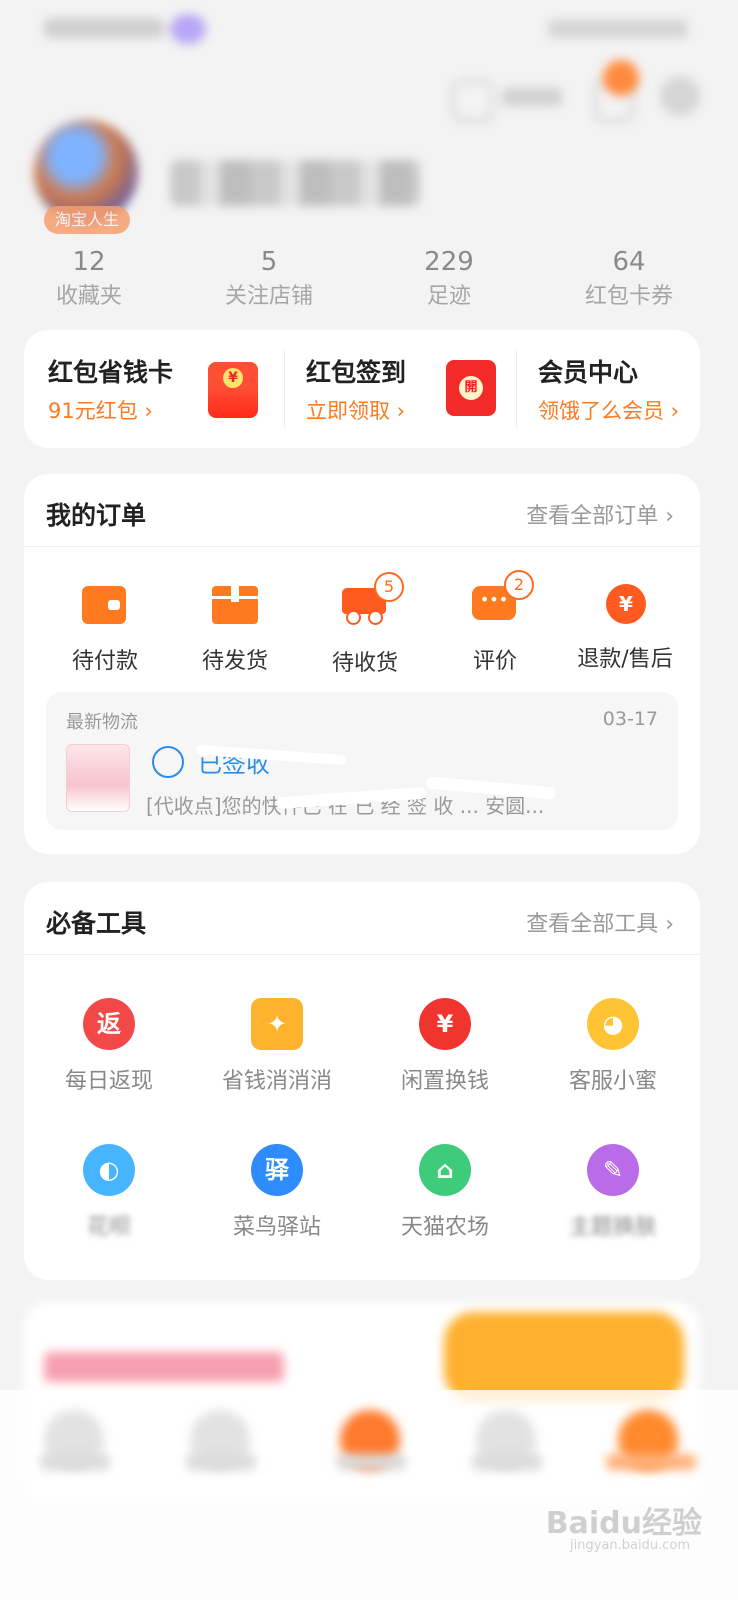 This screenshot has height=1600, width=738. What do you see at coordinates (89, 279) in the screenshot?
I see `stat-favorites: 12 收藏夹` at bounding box center [89, 279].